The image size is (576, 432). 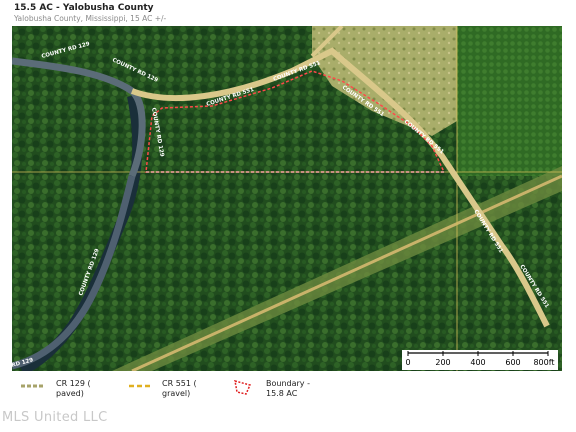 I want to click on scale-tick-0: 0, so click(x=407, y=362).